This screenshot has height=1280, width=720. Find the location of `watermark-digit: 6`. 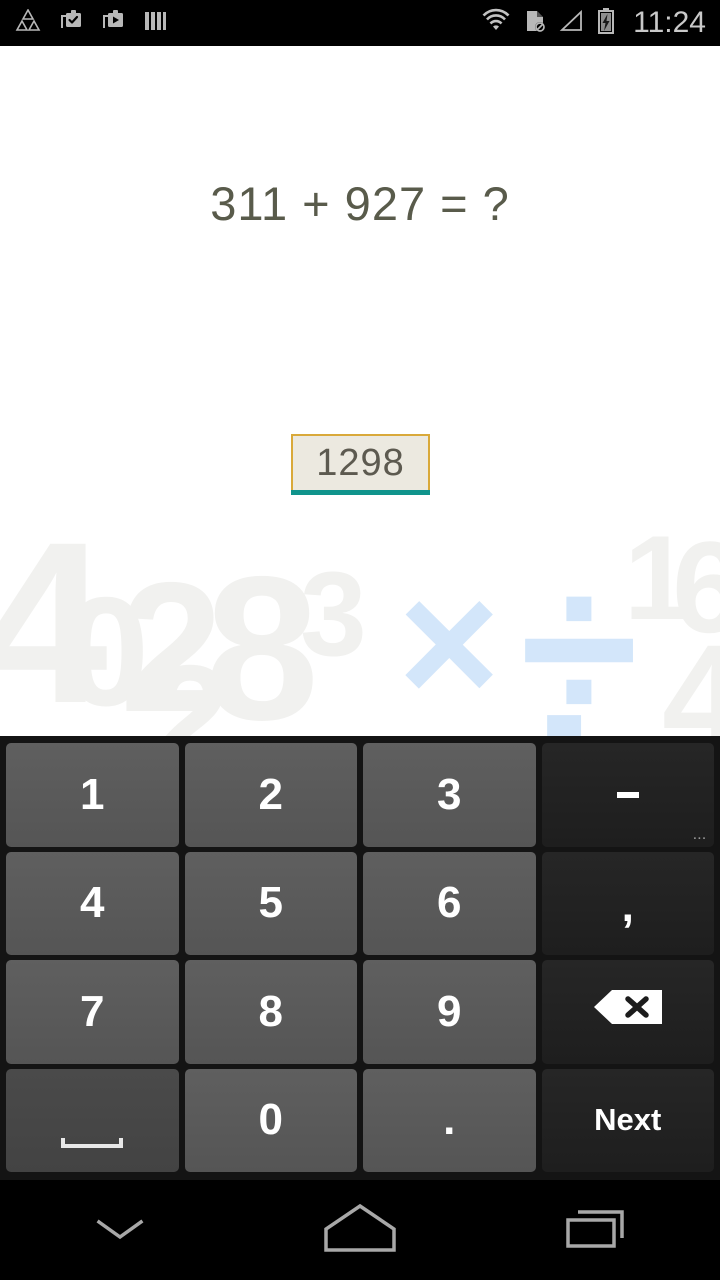

watermark-digit: 6 is located at coordinates (696, 593).